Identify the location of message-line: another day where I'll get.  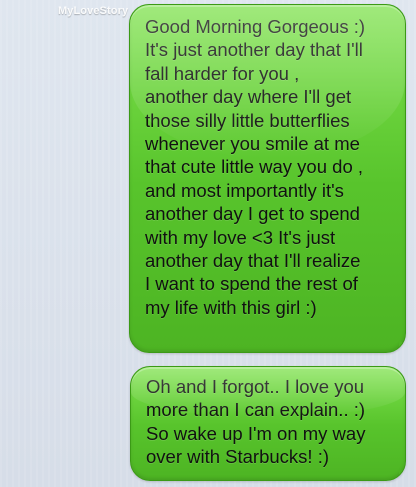
(248, 97).